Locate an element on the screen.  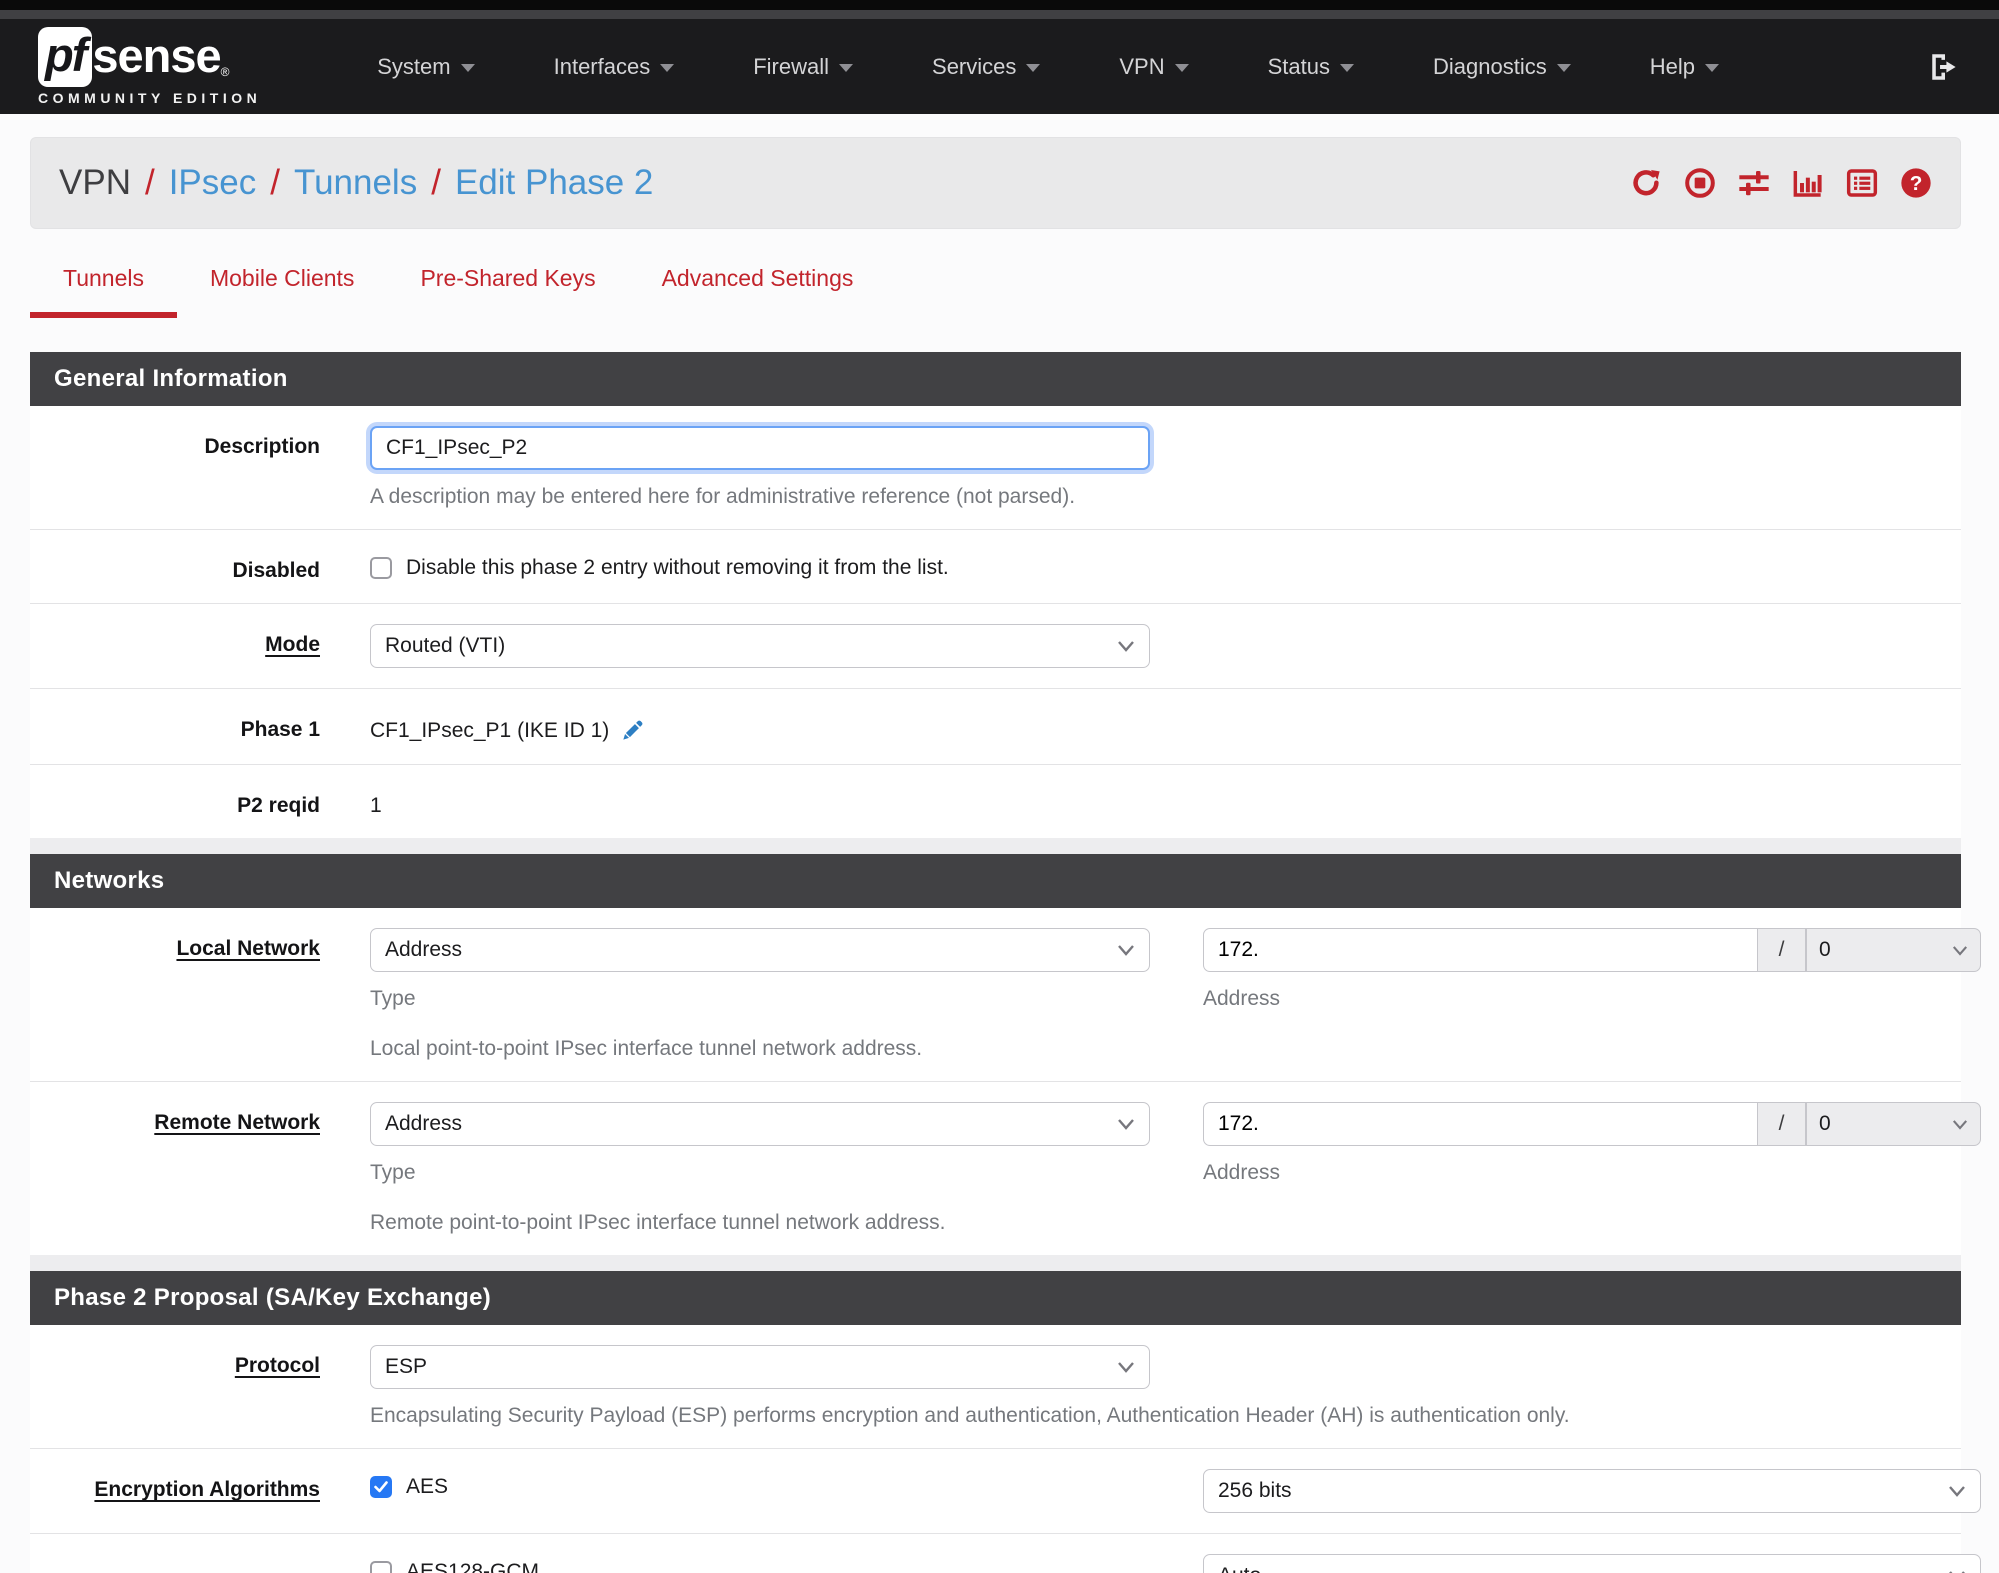
aes128gcm-checkbox is located at coordinates (381, 1567).